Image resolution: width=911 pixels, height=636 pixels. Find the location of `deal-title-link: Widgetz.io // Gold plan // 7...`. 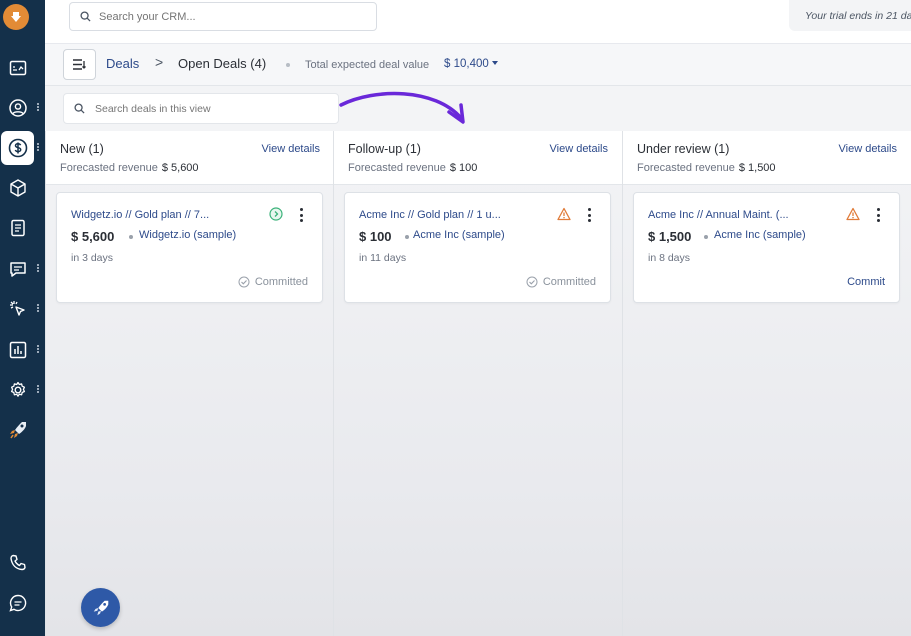

deal-title-link: Widgetz.io // Gold plan // 7... is located at coordinates (161, 215).